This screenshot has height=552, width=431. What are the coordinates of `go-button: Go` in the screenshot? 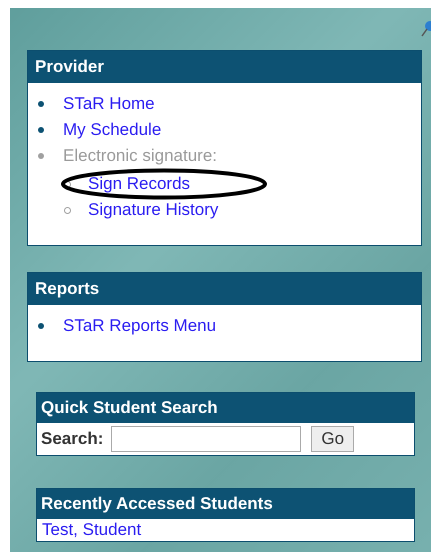 It's located at (332, 439).